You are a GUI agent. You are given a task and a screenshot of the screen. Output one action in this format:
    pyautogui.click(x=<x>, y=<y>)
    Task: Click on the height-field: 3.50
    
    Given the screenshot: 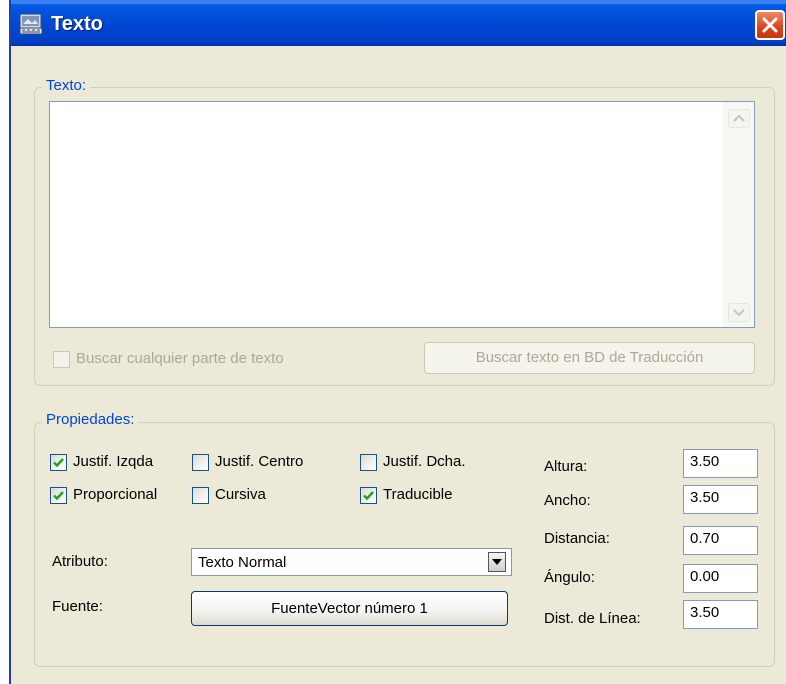 What is the action you would take?
    pyautogui.click(x=720, y=463)
    